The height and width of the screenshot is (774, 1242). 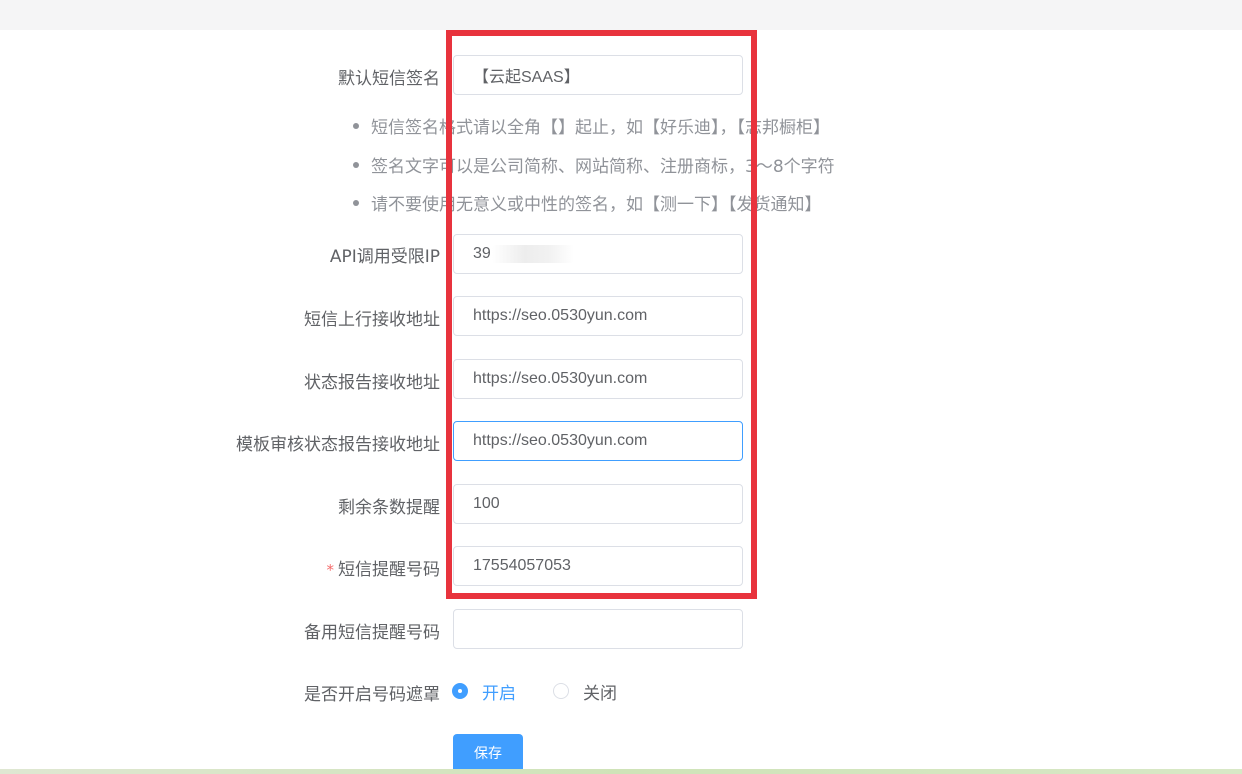 I want to click on radio-option-off: 关闭, so click(x=584, y=691).